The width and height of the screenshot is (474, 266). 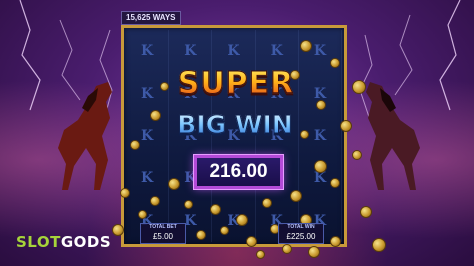 I want to click on logo-part-slot: SLOT, so click(x=38, y=242).